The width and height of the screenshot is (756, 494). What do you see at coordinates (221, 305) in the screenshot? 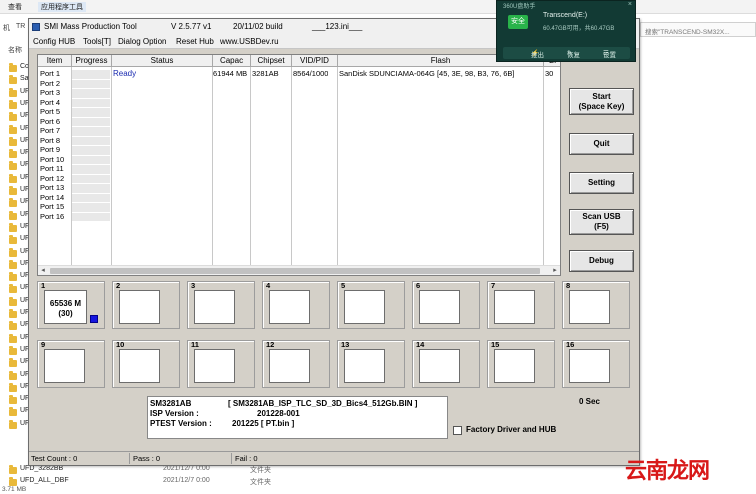
I see `port-panel-3: 3` at bounding box center [221, 305].